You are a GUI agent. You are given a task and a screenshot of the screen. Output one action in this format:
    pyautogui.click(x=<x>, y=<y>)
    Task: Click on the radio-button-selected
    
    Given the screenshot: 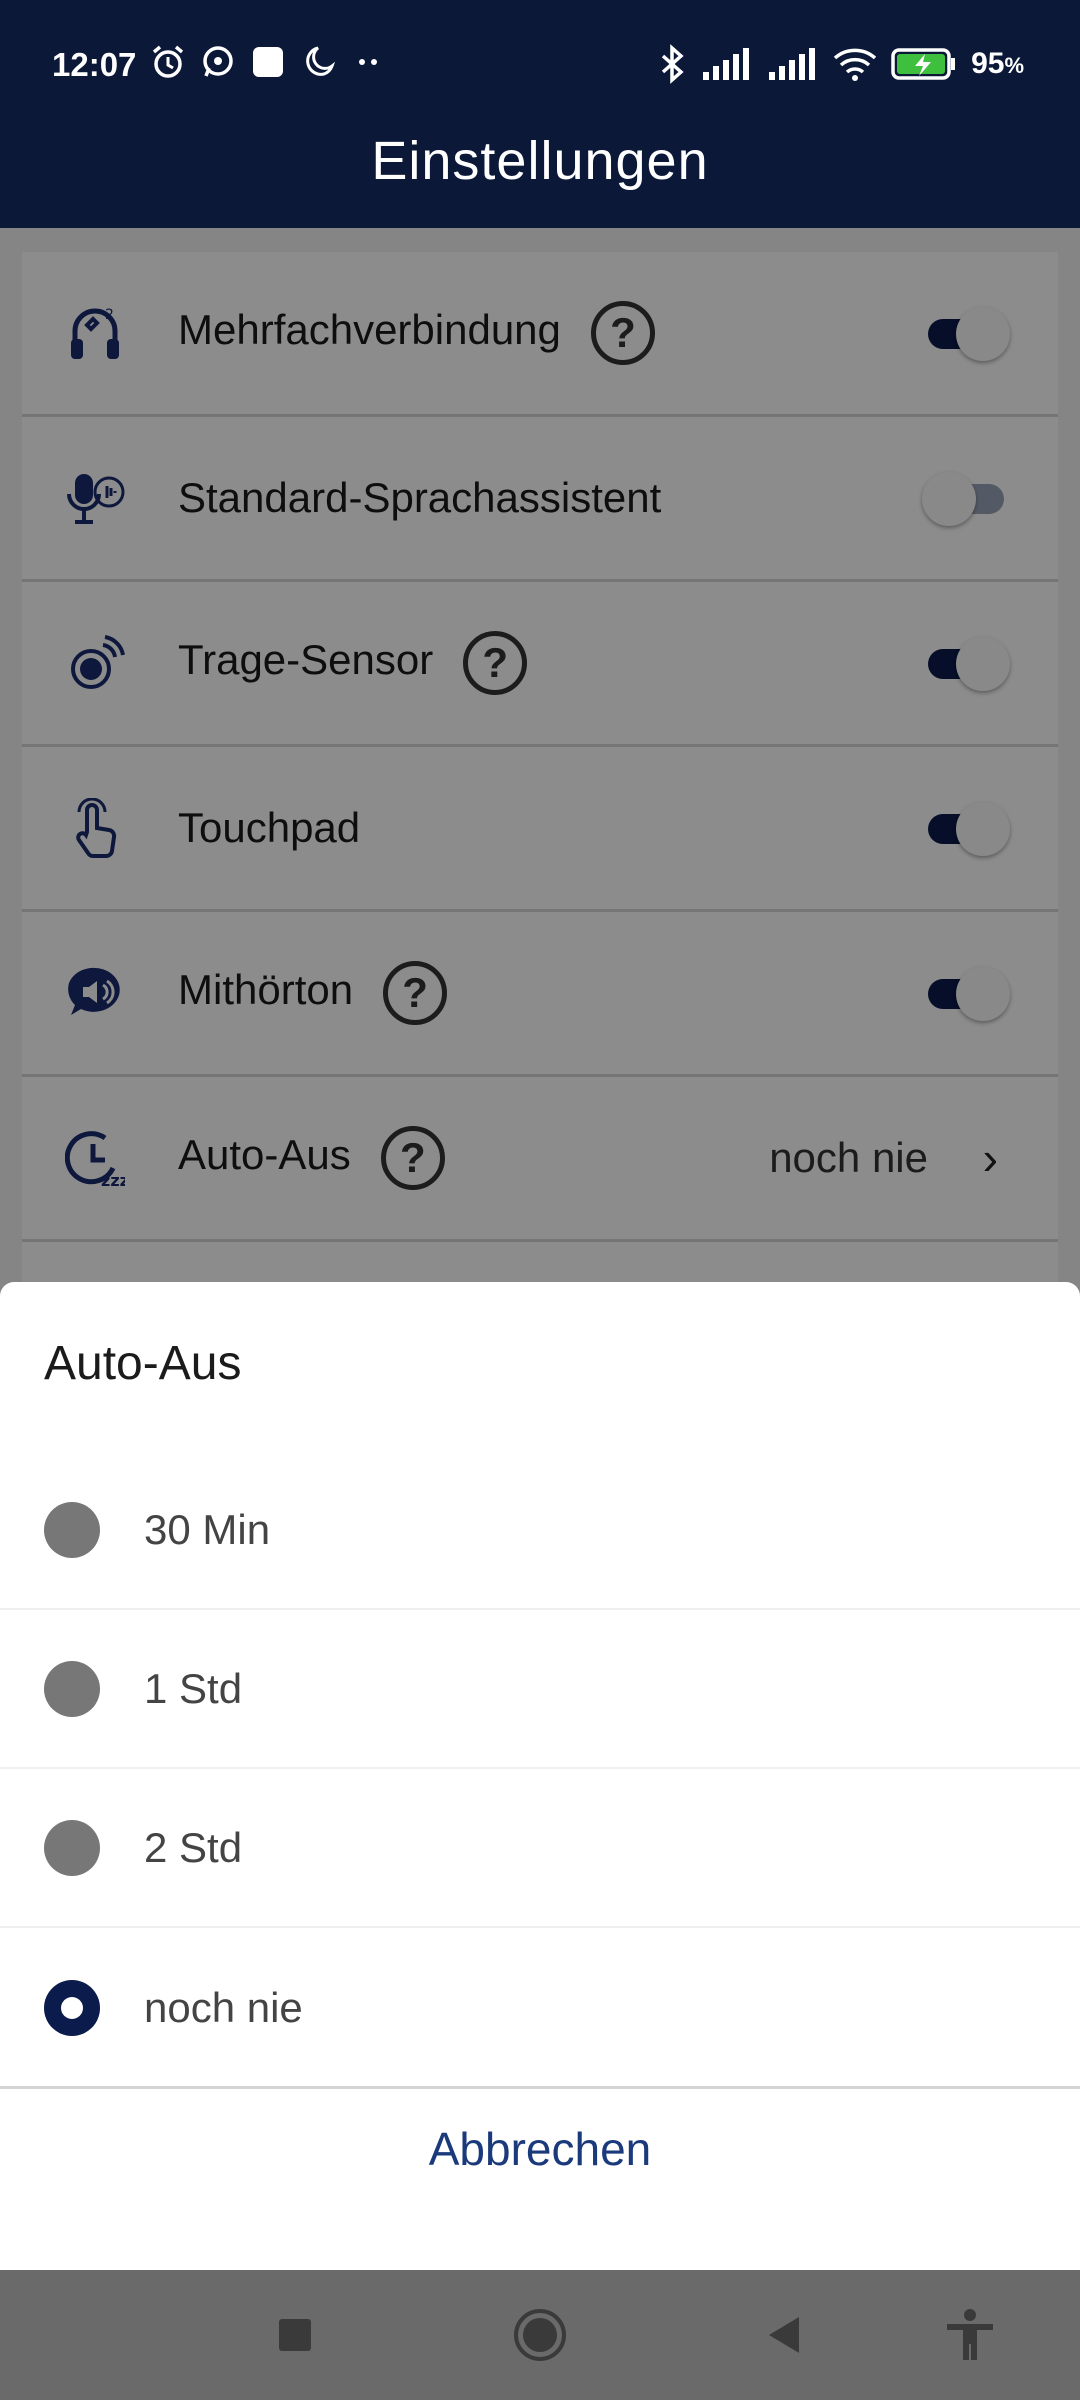 What is the action you would take?
    pyautogui.click(x=72, y=2008)
    